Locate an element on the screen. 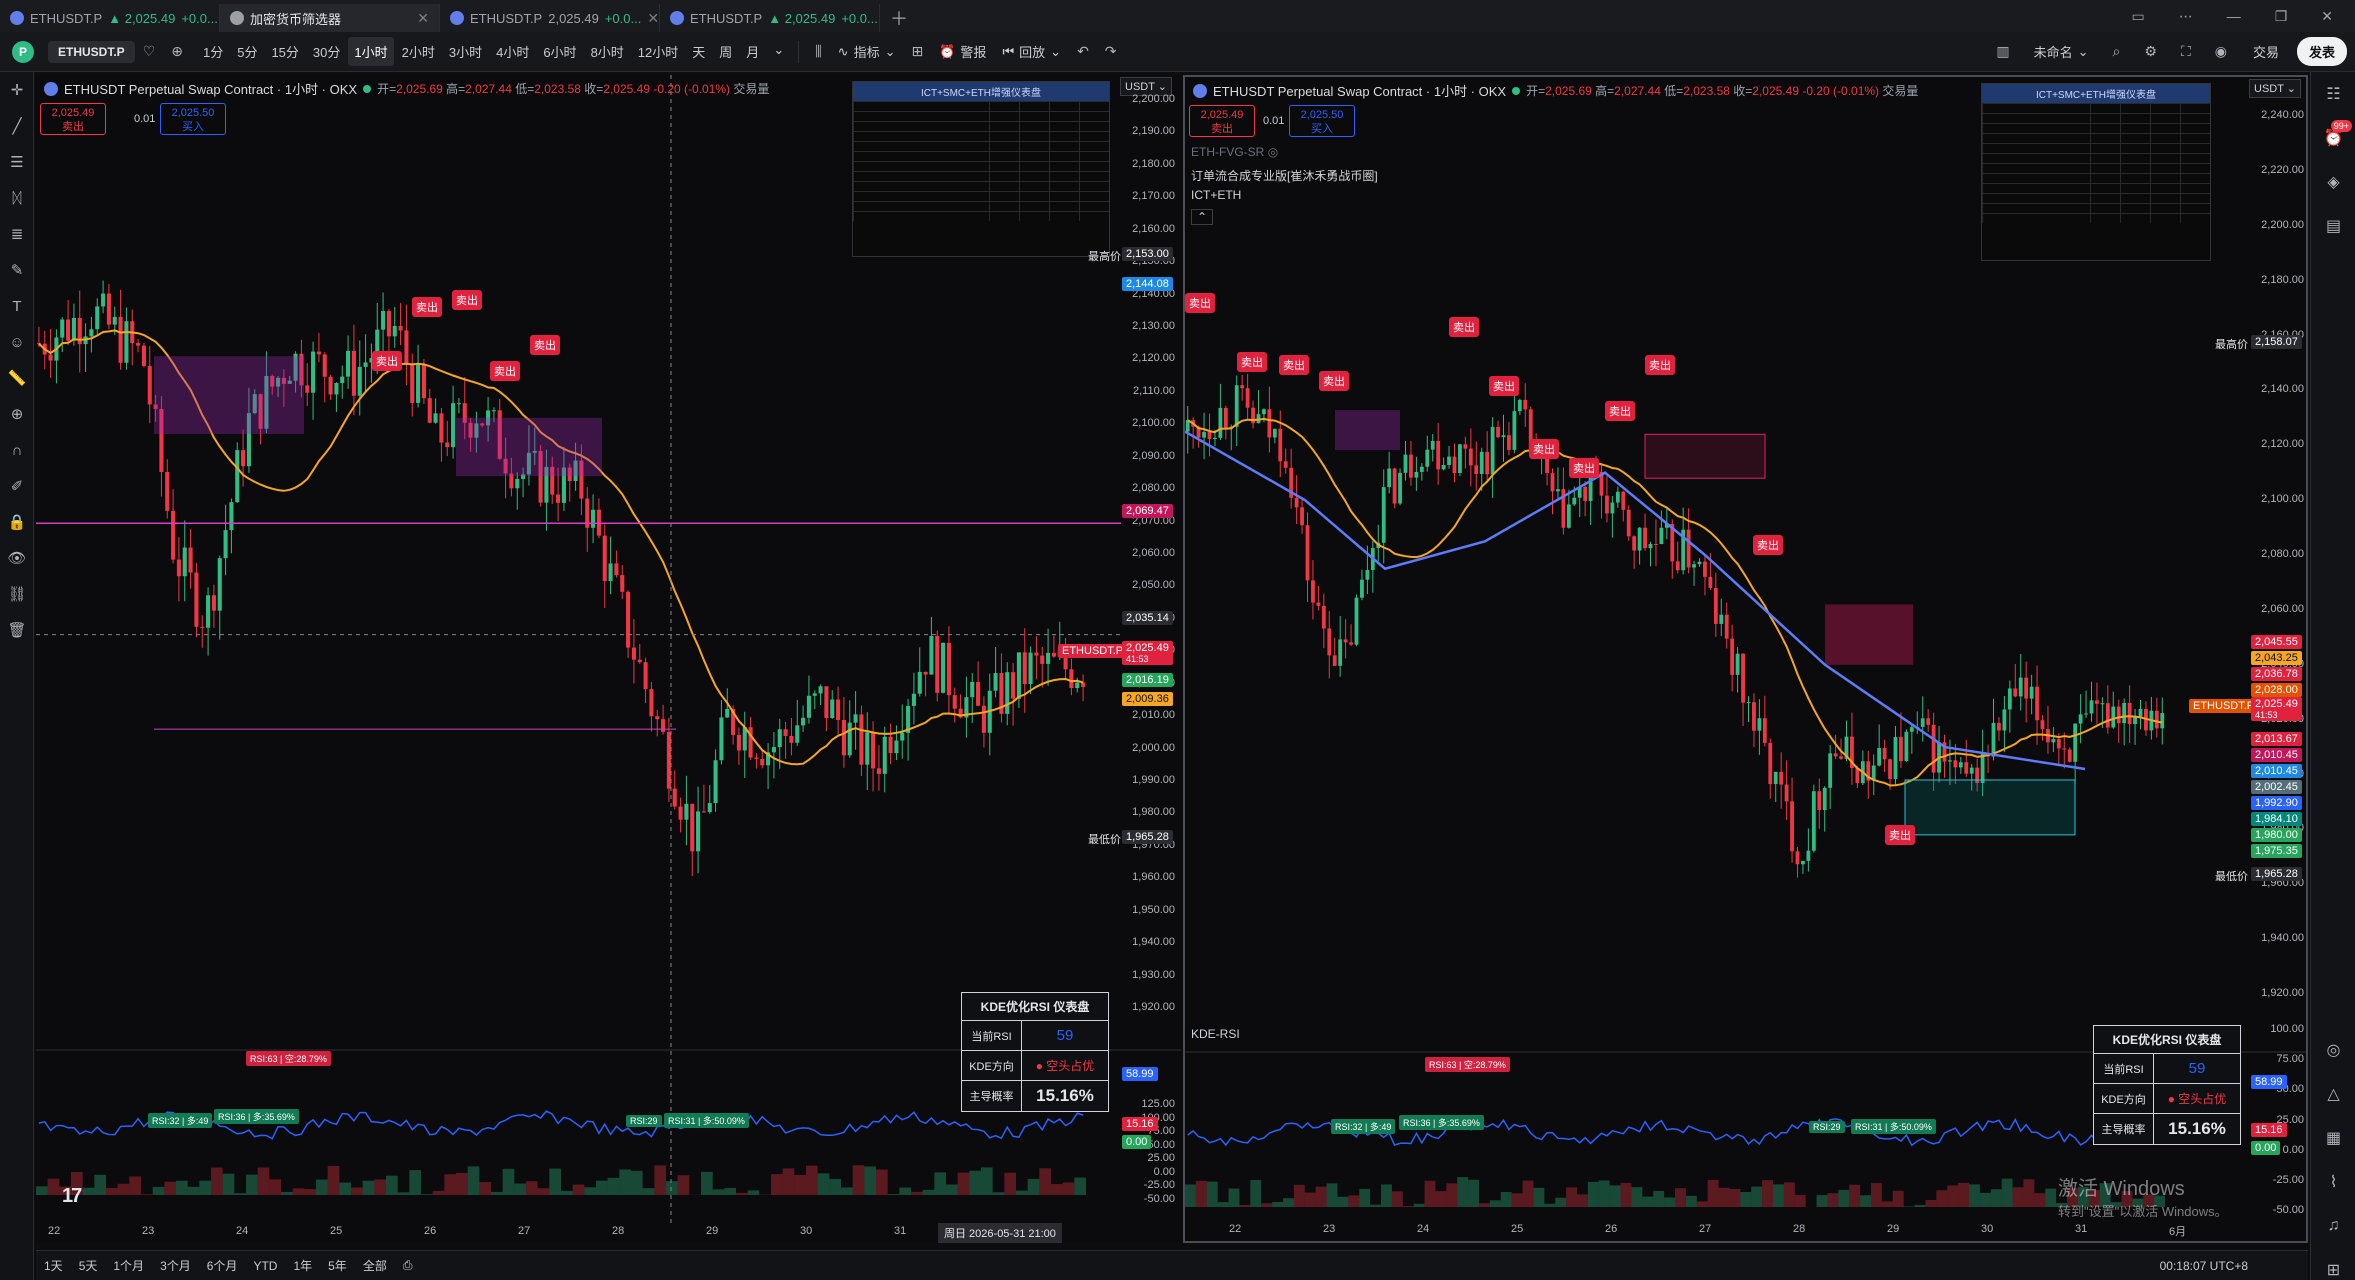 The height and width of the screenshot is (1280, 2355). quick-search-icon: ⌕ is located at coordinates (2117, 51).